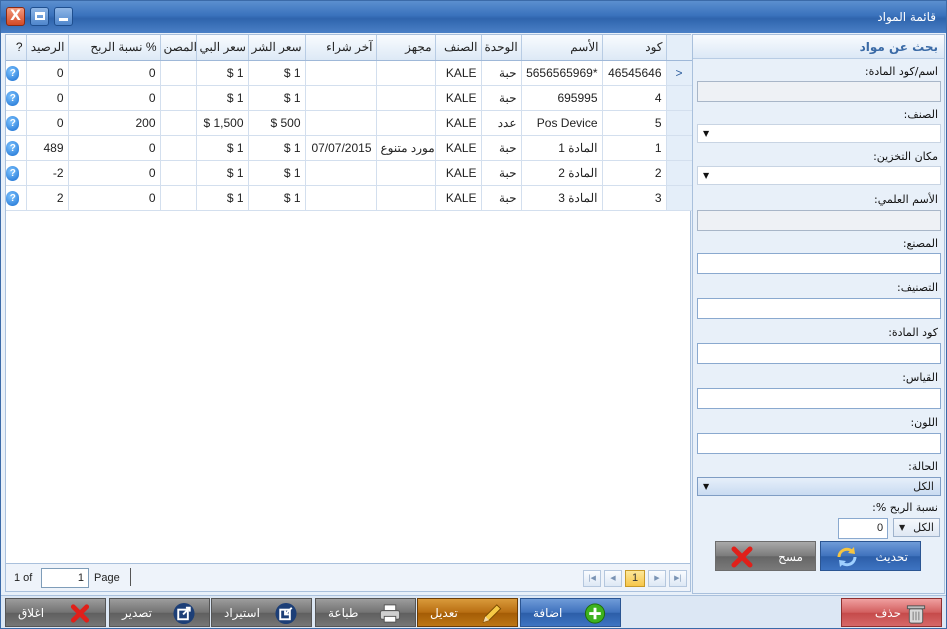 The image size is (947, 629). What do you see at coordinates (222, 73) in the screenshot?
I see `cell-sell-price: $ 1` at bounding box center [222, 73].